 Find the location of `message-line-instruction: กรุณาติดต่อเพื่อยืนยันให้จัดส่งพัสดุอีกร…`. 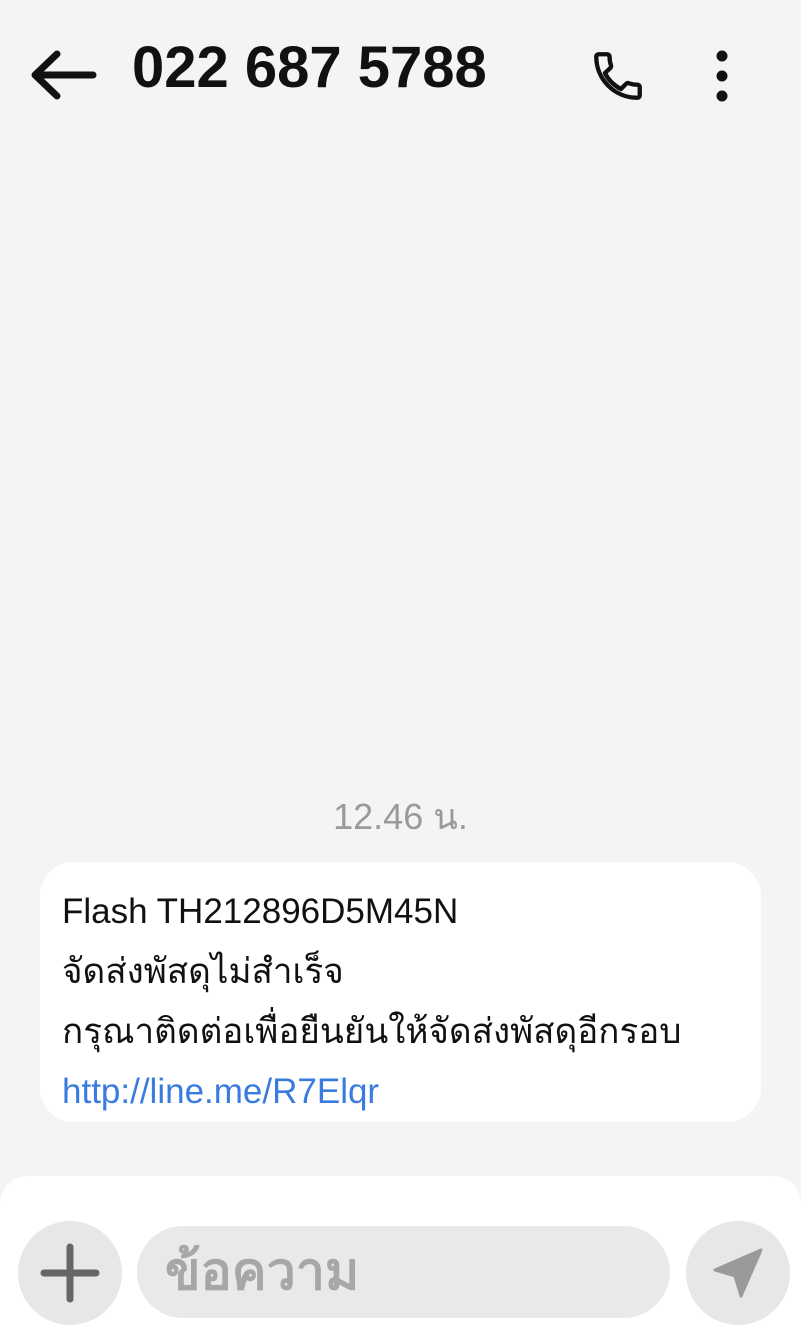

message-line-instruction: กรุณาติดต่อเพื่อยืนยันให้จัดส่งพัสดุอีกร… is located at coordinates (372, 1031).